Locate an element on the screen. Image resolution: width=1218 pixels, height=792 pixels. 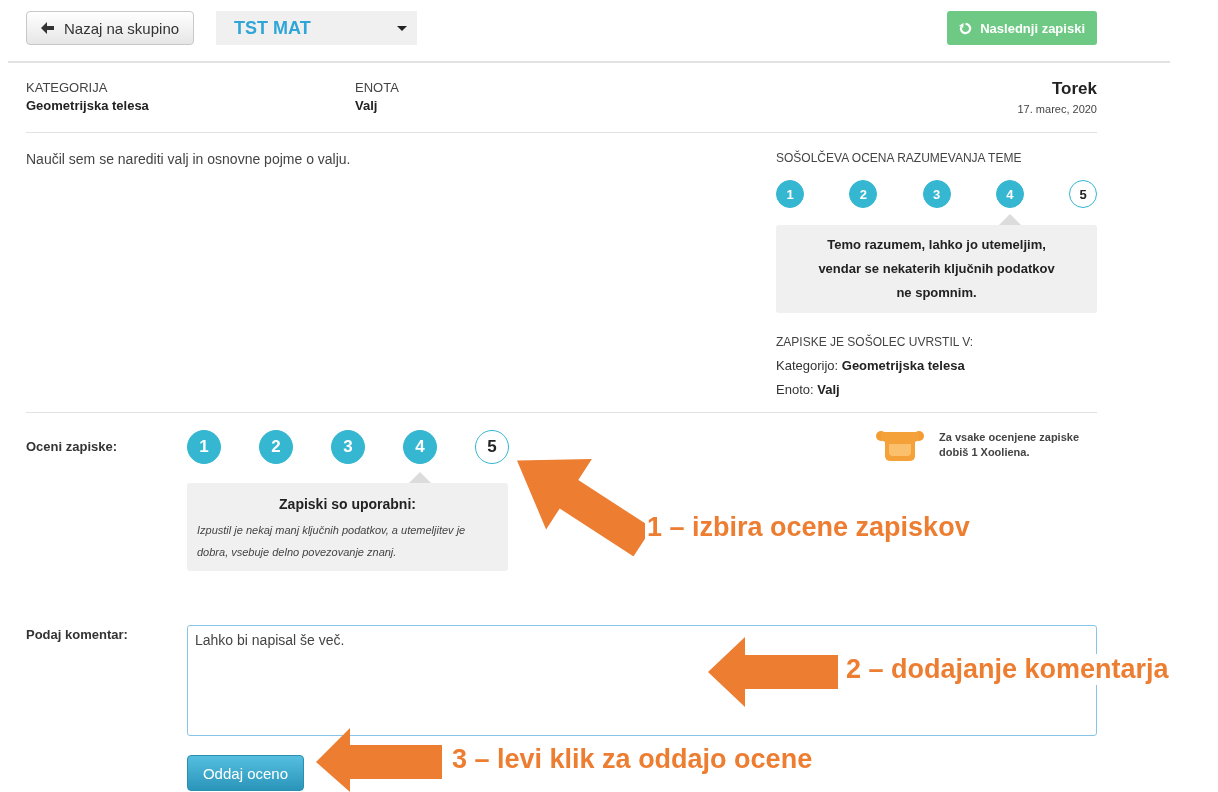
back-arrow-icon is located at coordinates (47, 28).